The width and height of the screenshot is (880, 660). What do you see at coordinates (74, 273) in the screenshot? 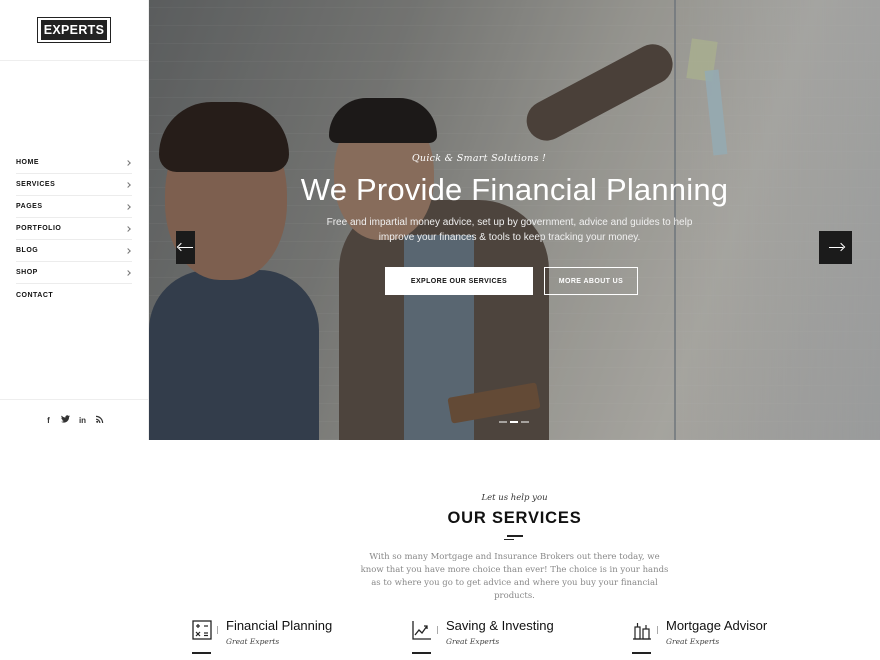
I see `nav-item-shop: SHOP` at bounding box center [74, 273].